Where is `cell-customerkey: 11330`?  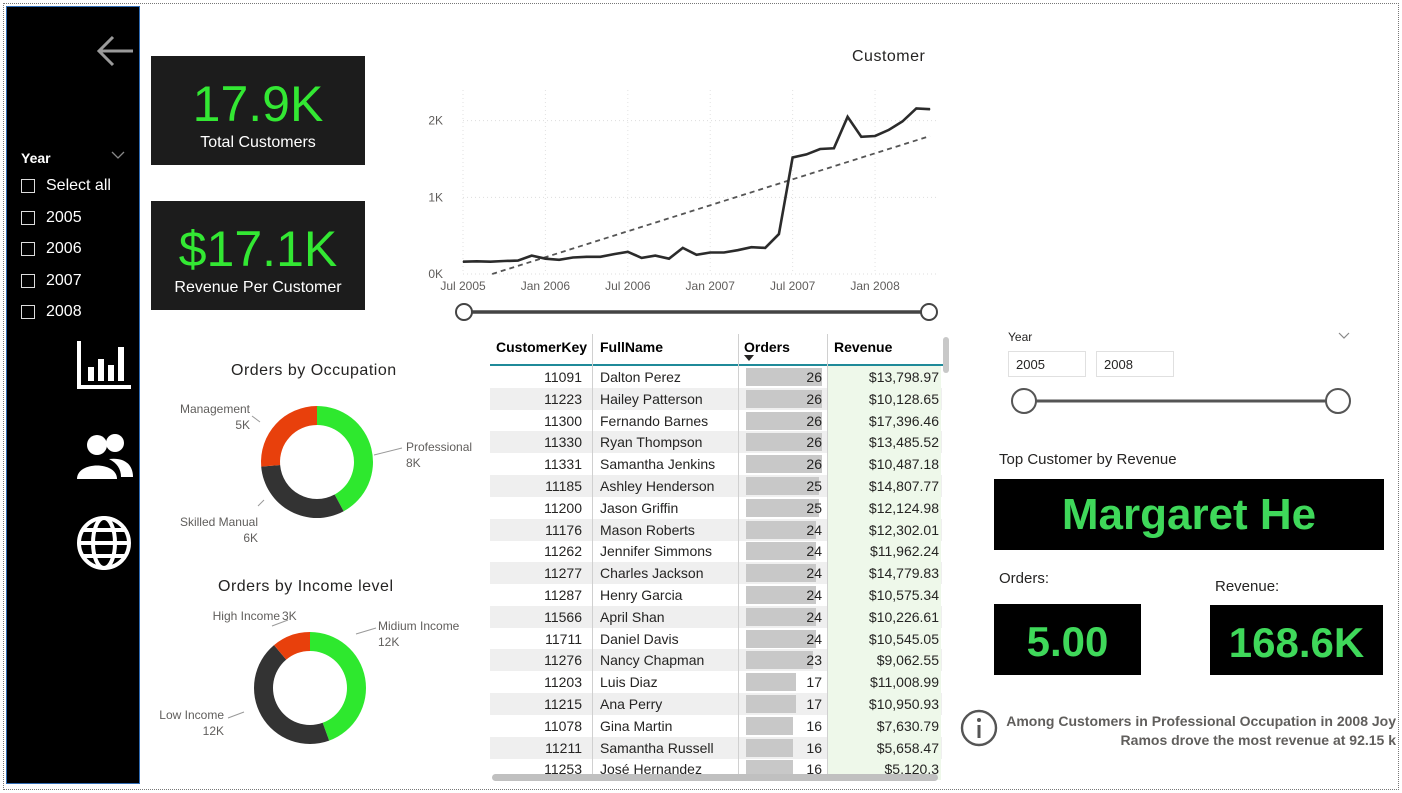
cell-customerkey: 11330 is located at coordinates (563, 442).